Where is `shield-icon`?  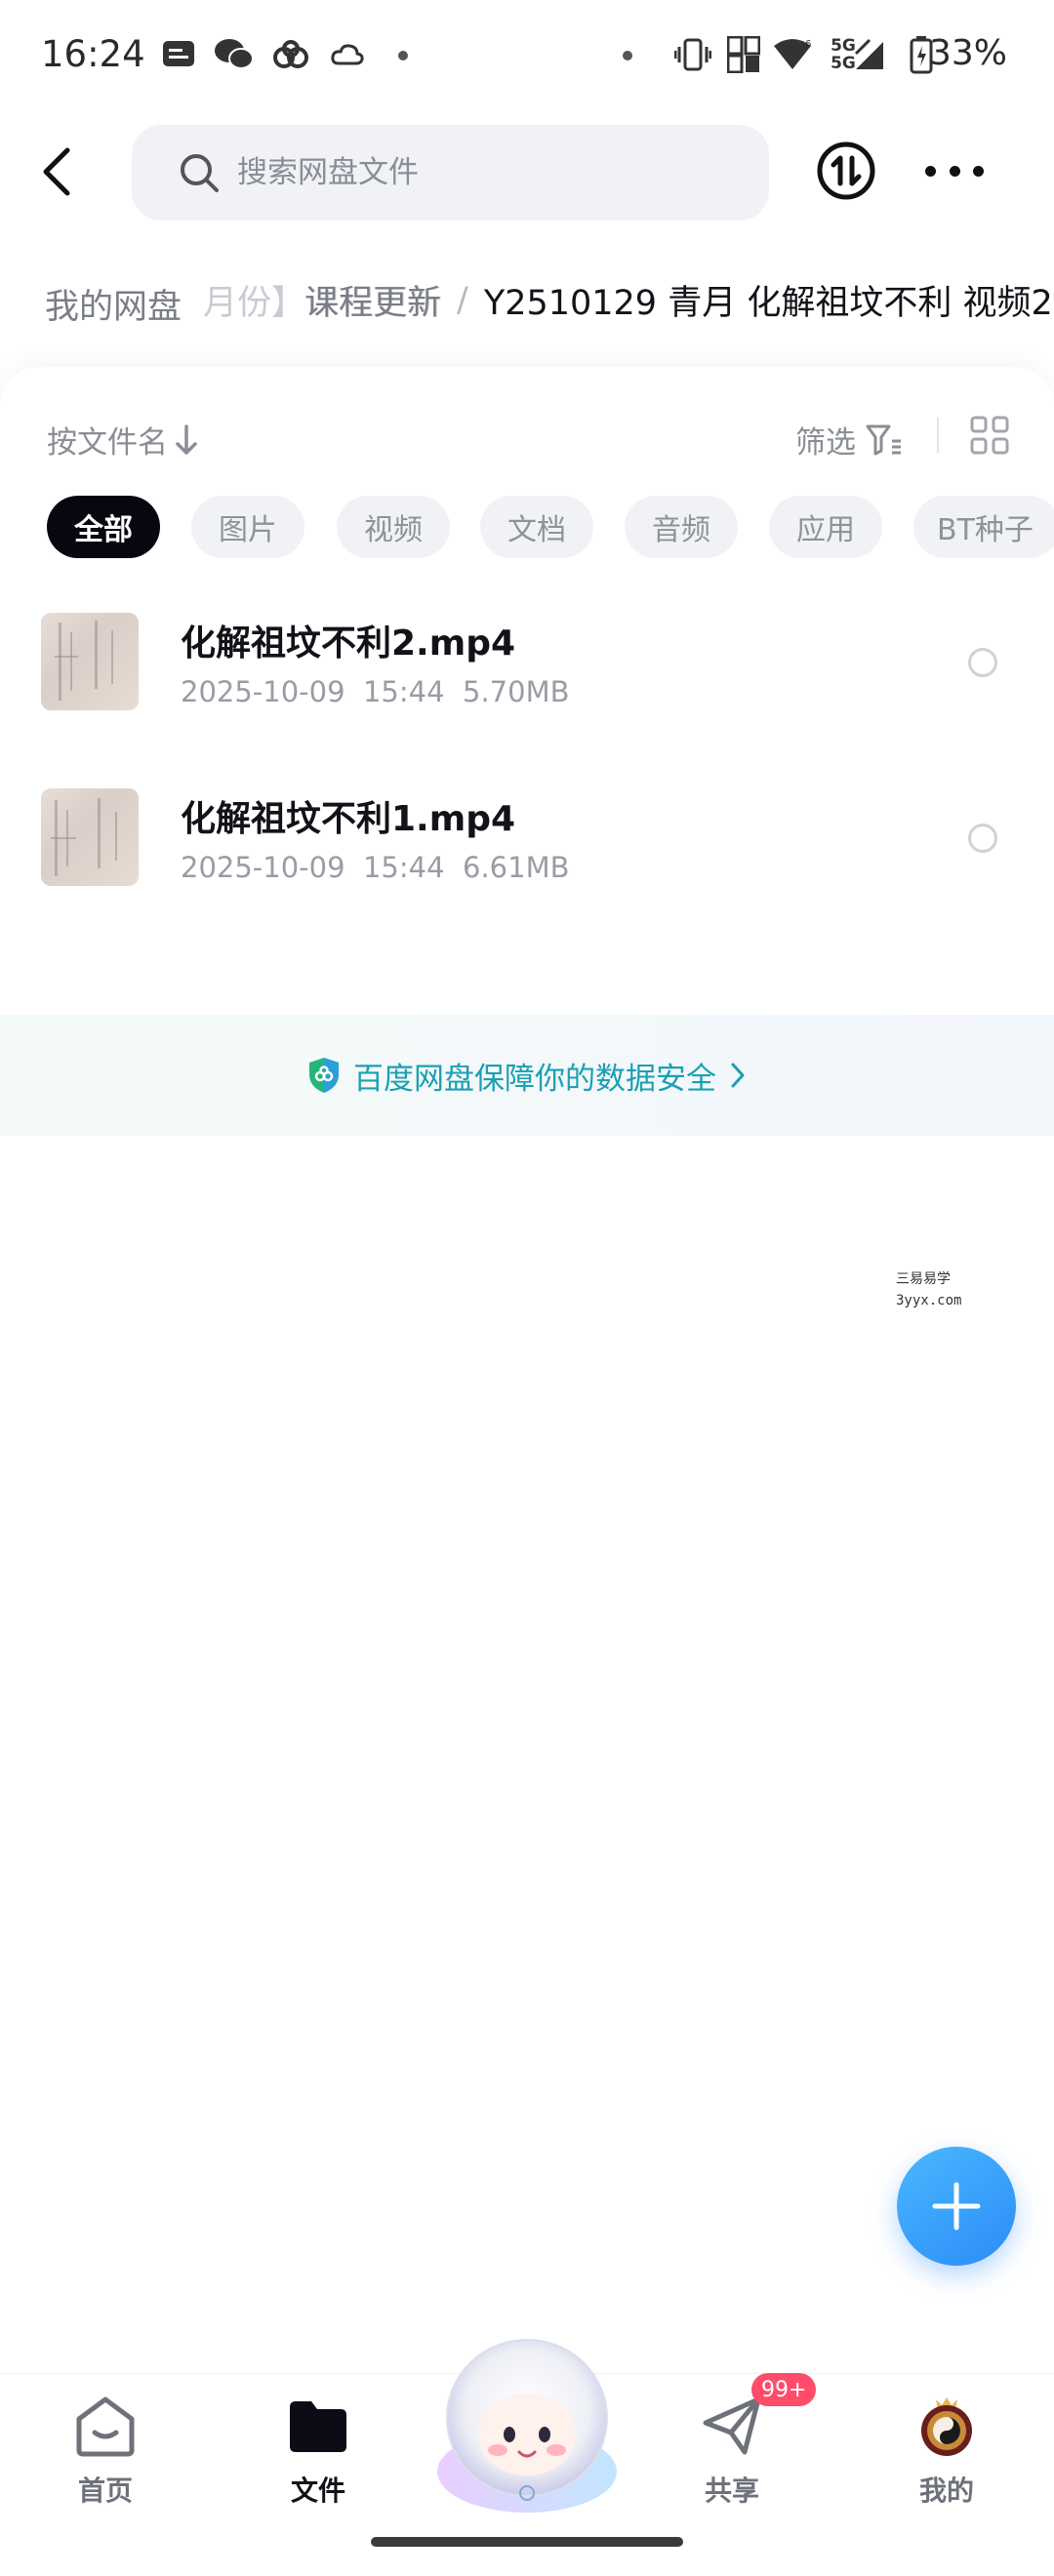
shield-icon is located at coordinates (324, 1075).